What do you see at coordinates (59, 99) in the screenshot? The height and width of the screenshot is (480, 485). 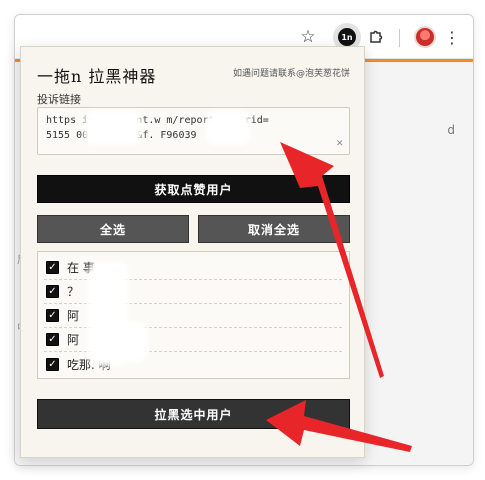 I see `link-label: 投诉链接` at bounding box center [59, 99].